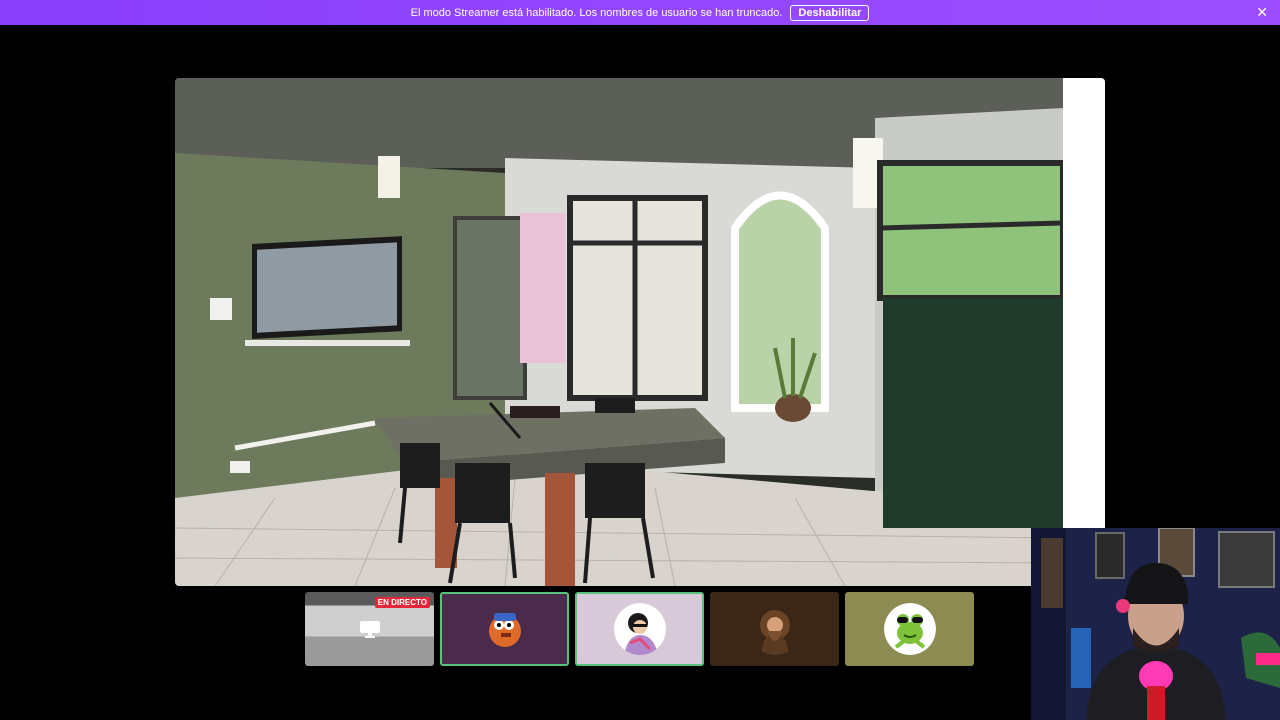 This screenshot has height=720, width=1280. Describe the element at coordinates (1084, 303) in the screenshot. I see `video-letterbox` at that location.